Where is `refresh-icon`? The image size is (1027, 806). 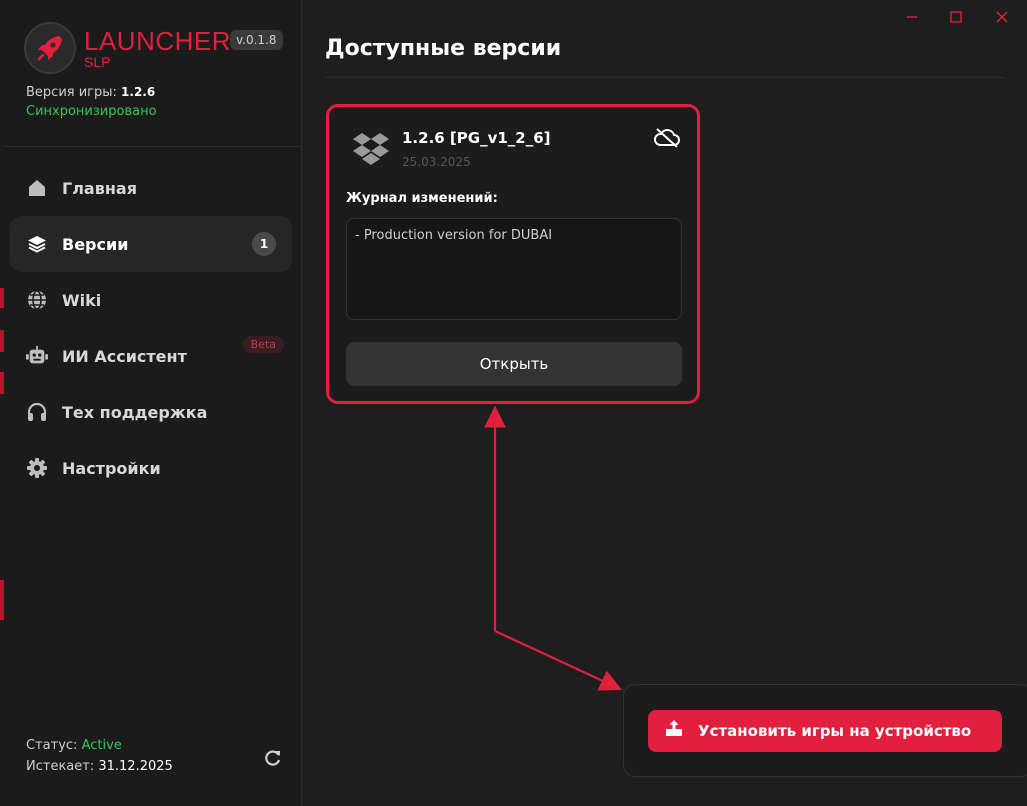 refresh-icon is located at coordinates (273, 758).